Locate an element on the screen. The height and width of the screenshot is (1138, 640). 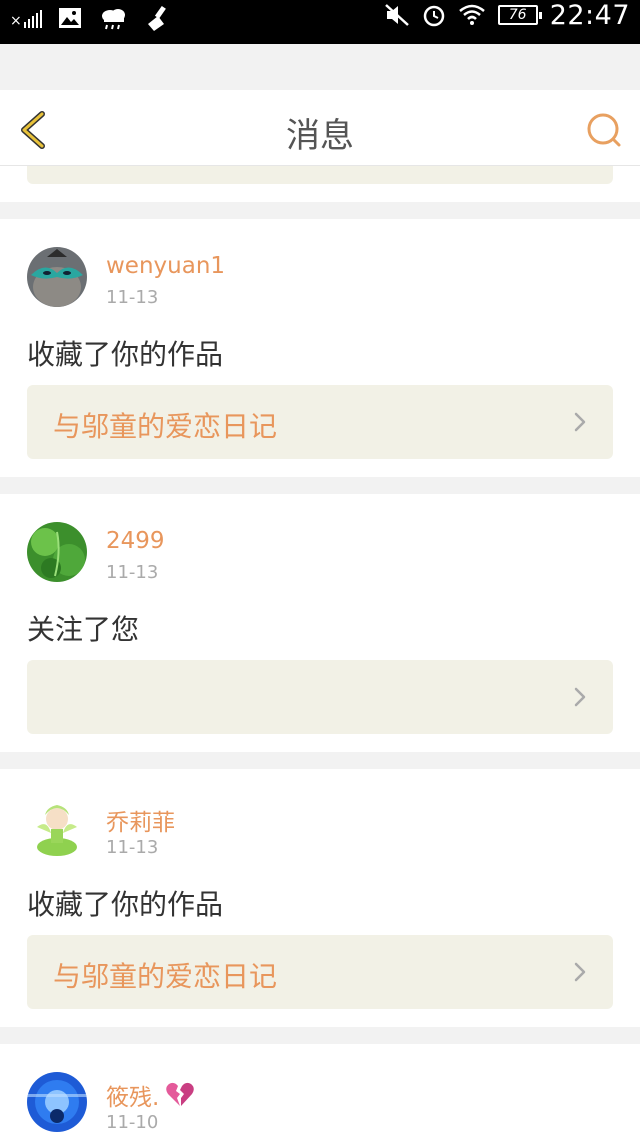
signal-icon: × is located at coordinates (26, 18).